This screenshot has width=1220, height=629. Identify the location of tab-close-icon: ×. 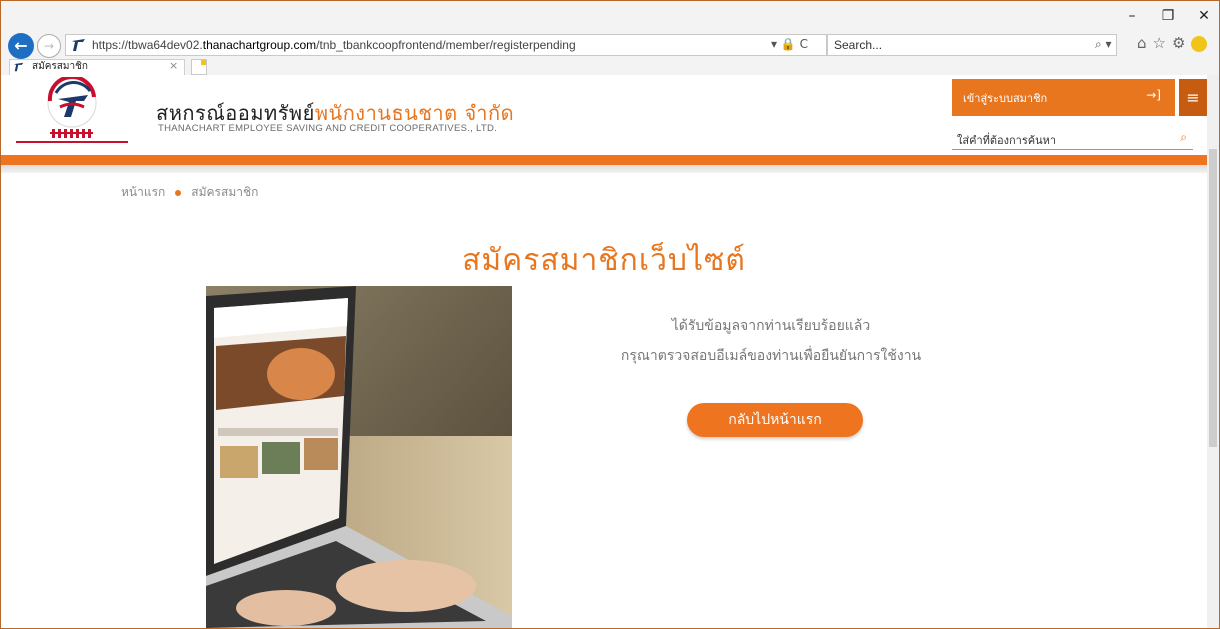
(173, 65).